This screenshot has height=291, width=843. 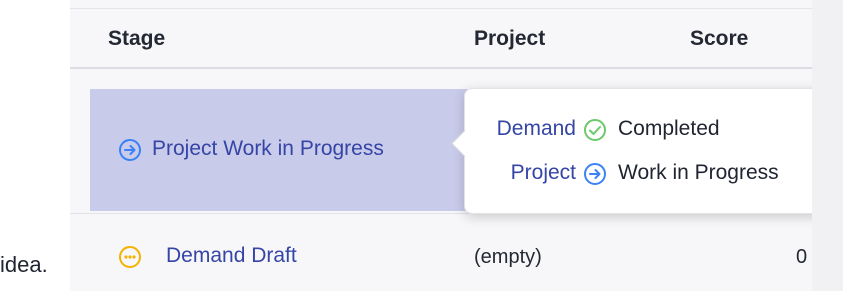 What do you see at coordinates (509, 39) in the screenshot?
I see `column-header-project: Project` at bounding box center [509, 39].